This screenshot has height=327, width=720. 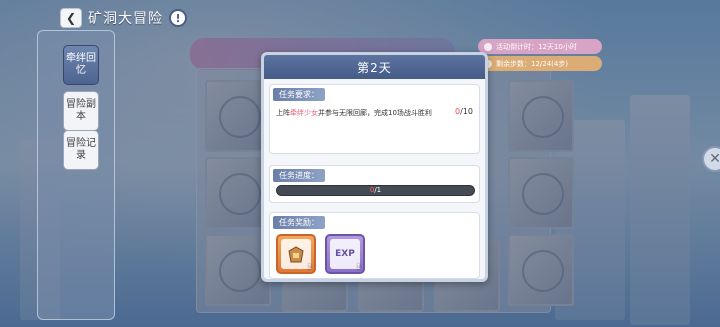 I want to click on back-button: ❮, so click(x=71, y=18).